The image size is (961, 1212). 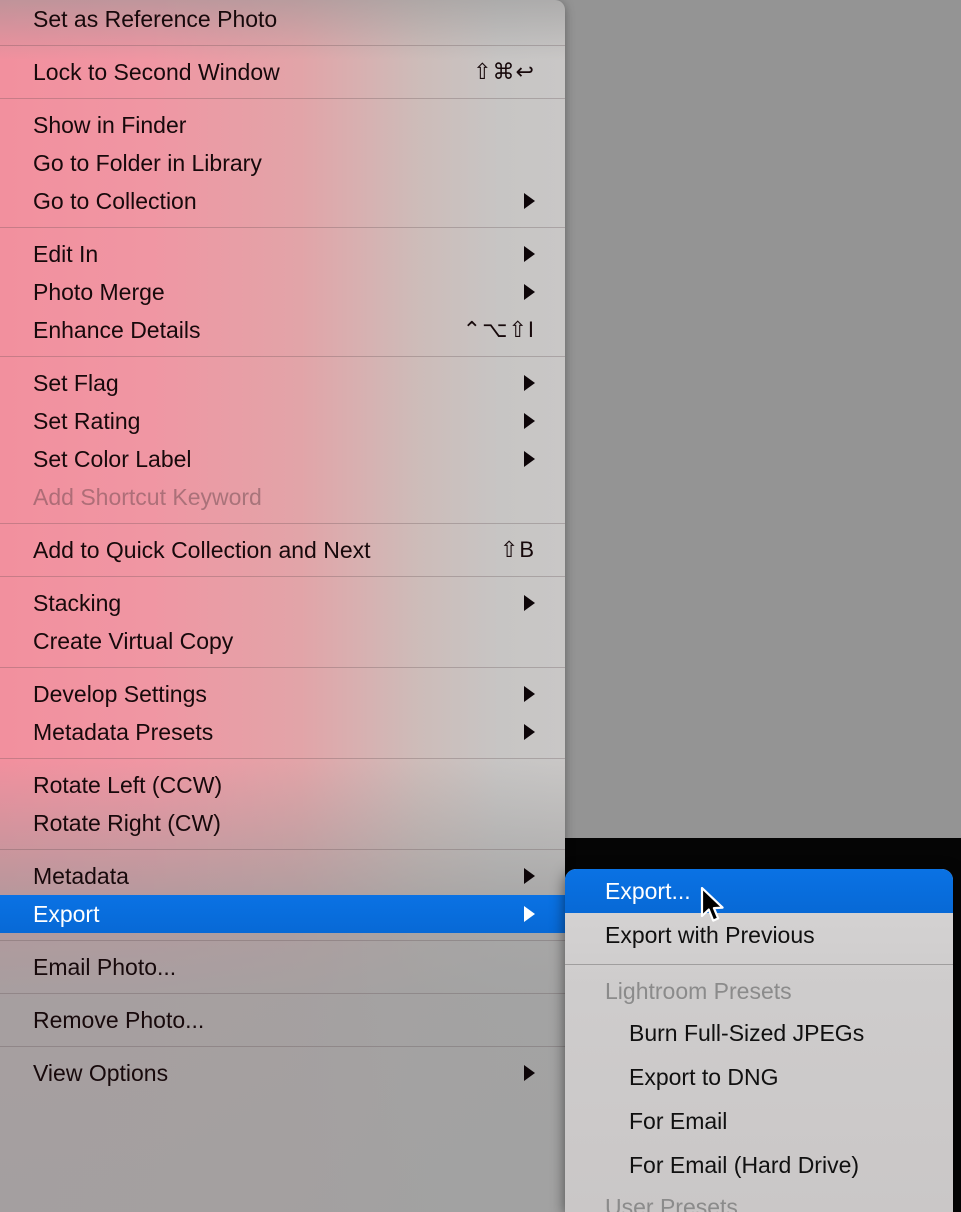 I want to click on menu-item-rotate-right-cw: Rotate Right (CW), so click(x=282, y=823).